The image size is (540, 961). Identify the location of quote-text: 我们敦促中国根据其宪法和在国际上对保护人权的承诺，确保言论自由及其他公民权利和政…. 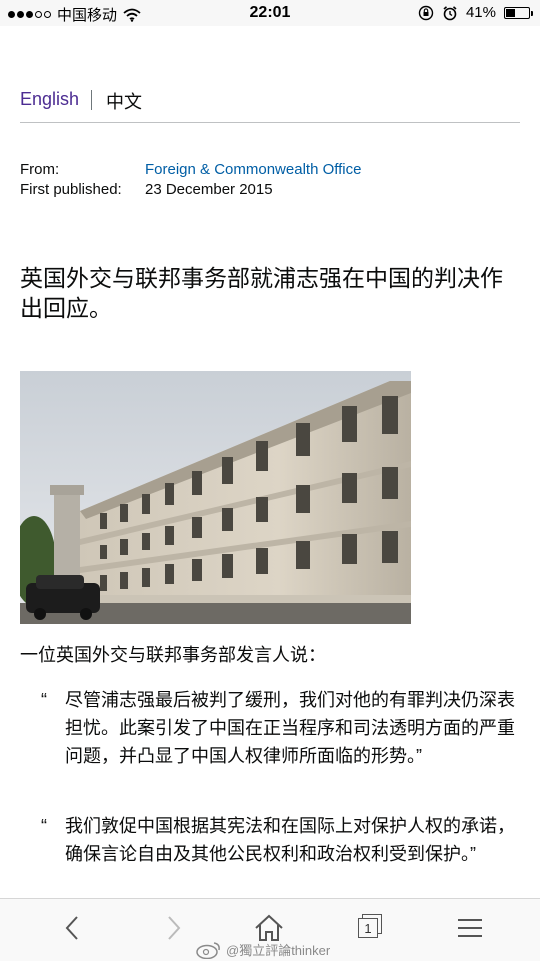
(290, 840).